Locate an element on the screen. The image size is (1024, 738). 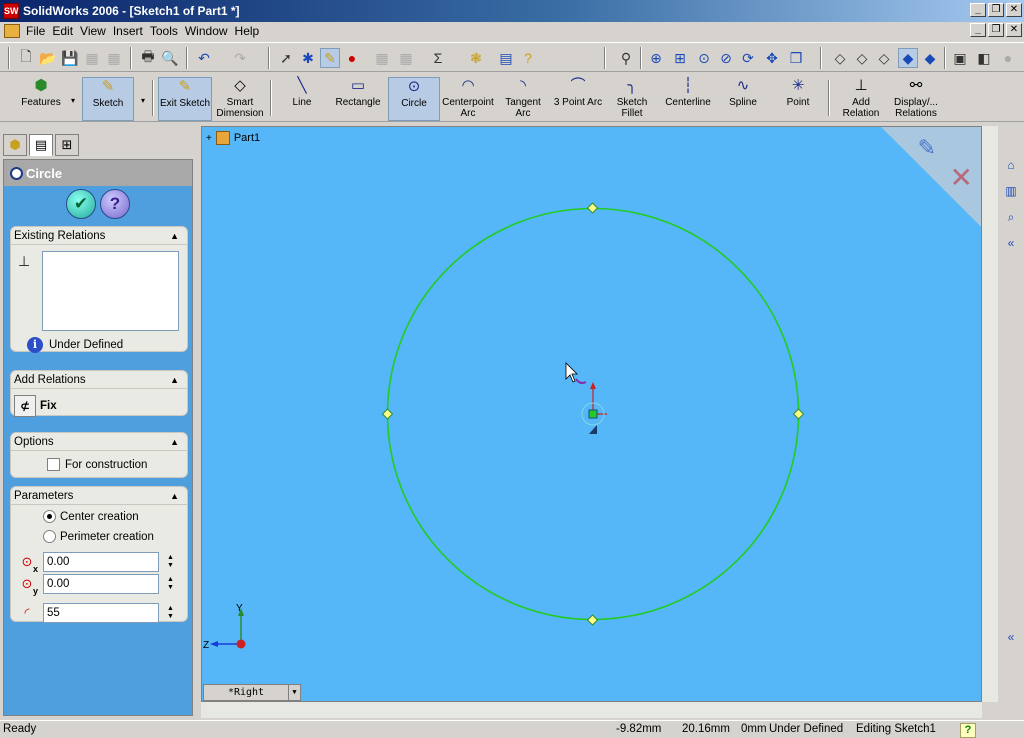
hidden-lines-removed-icon: ◇ is located at coordinates (884, 58).